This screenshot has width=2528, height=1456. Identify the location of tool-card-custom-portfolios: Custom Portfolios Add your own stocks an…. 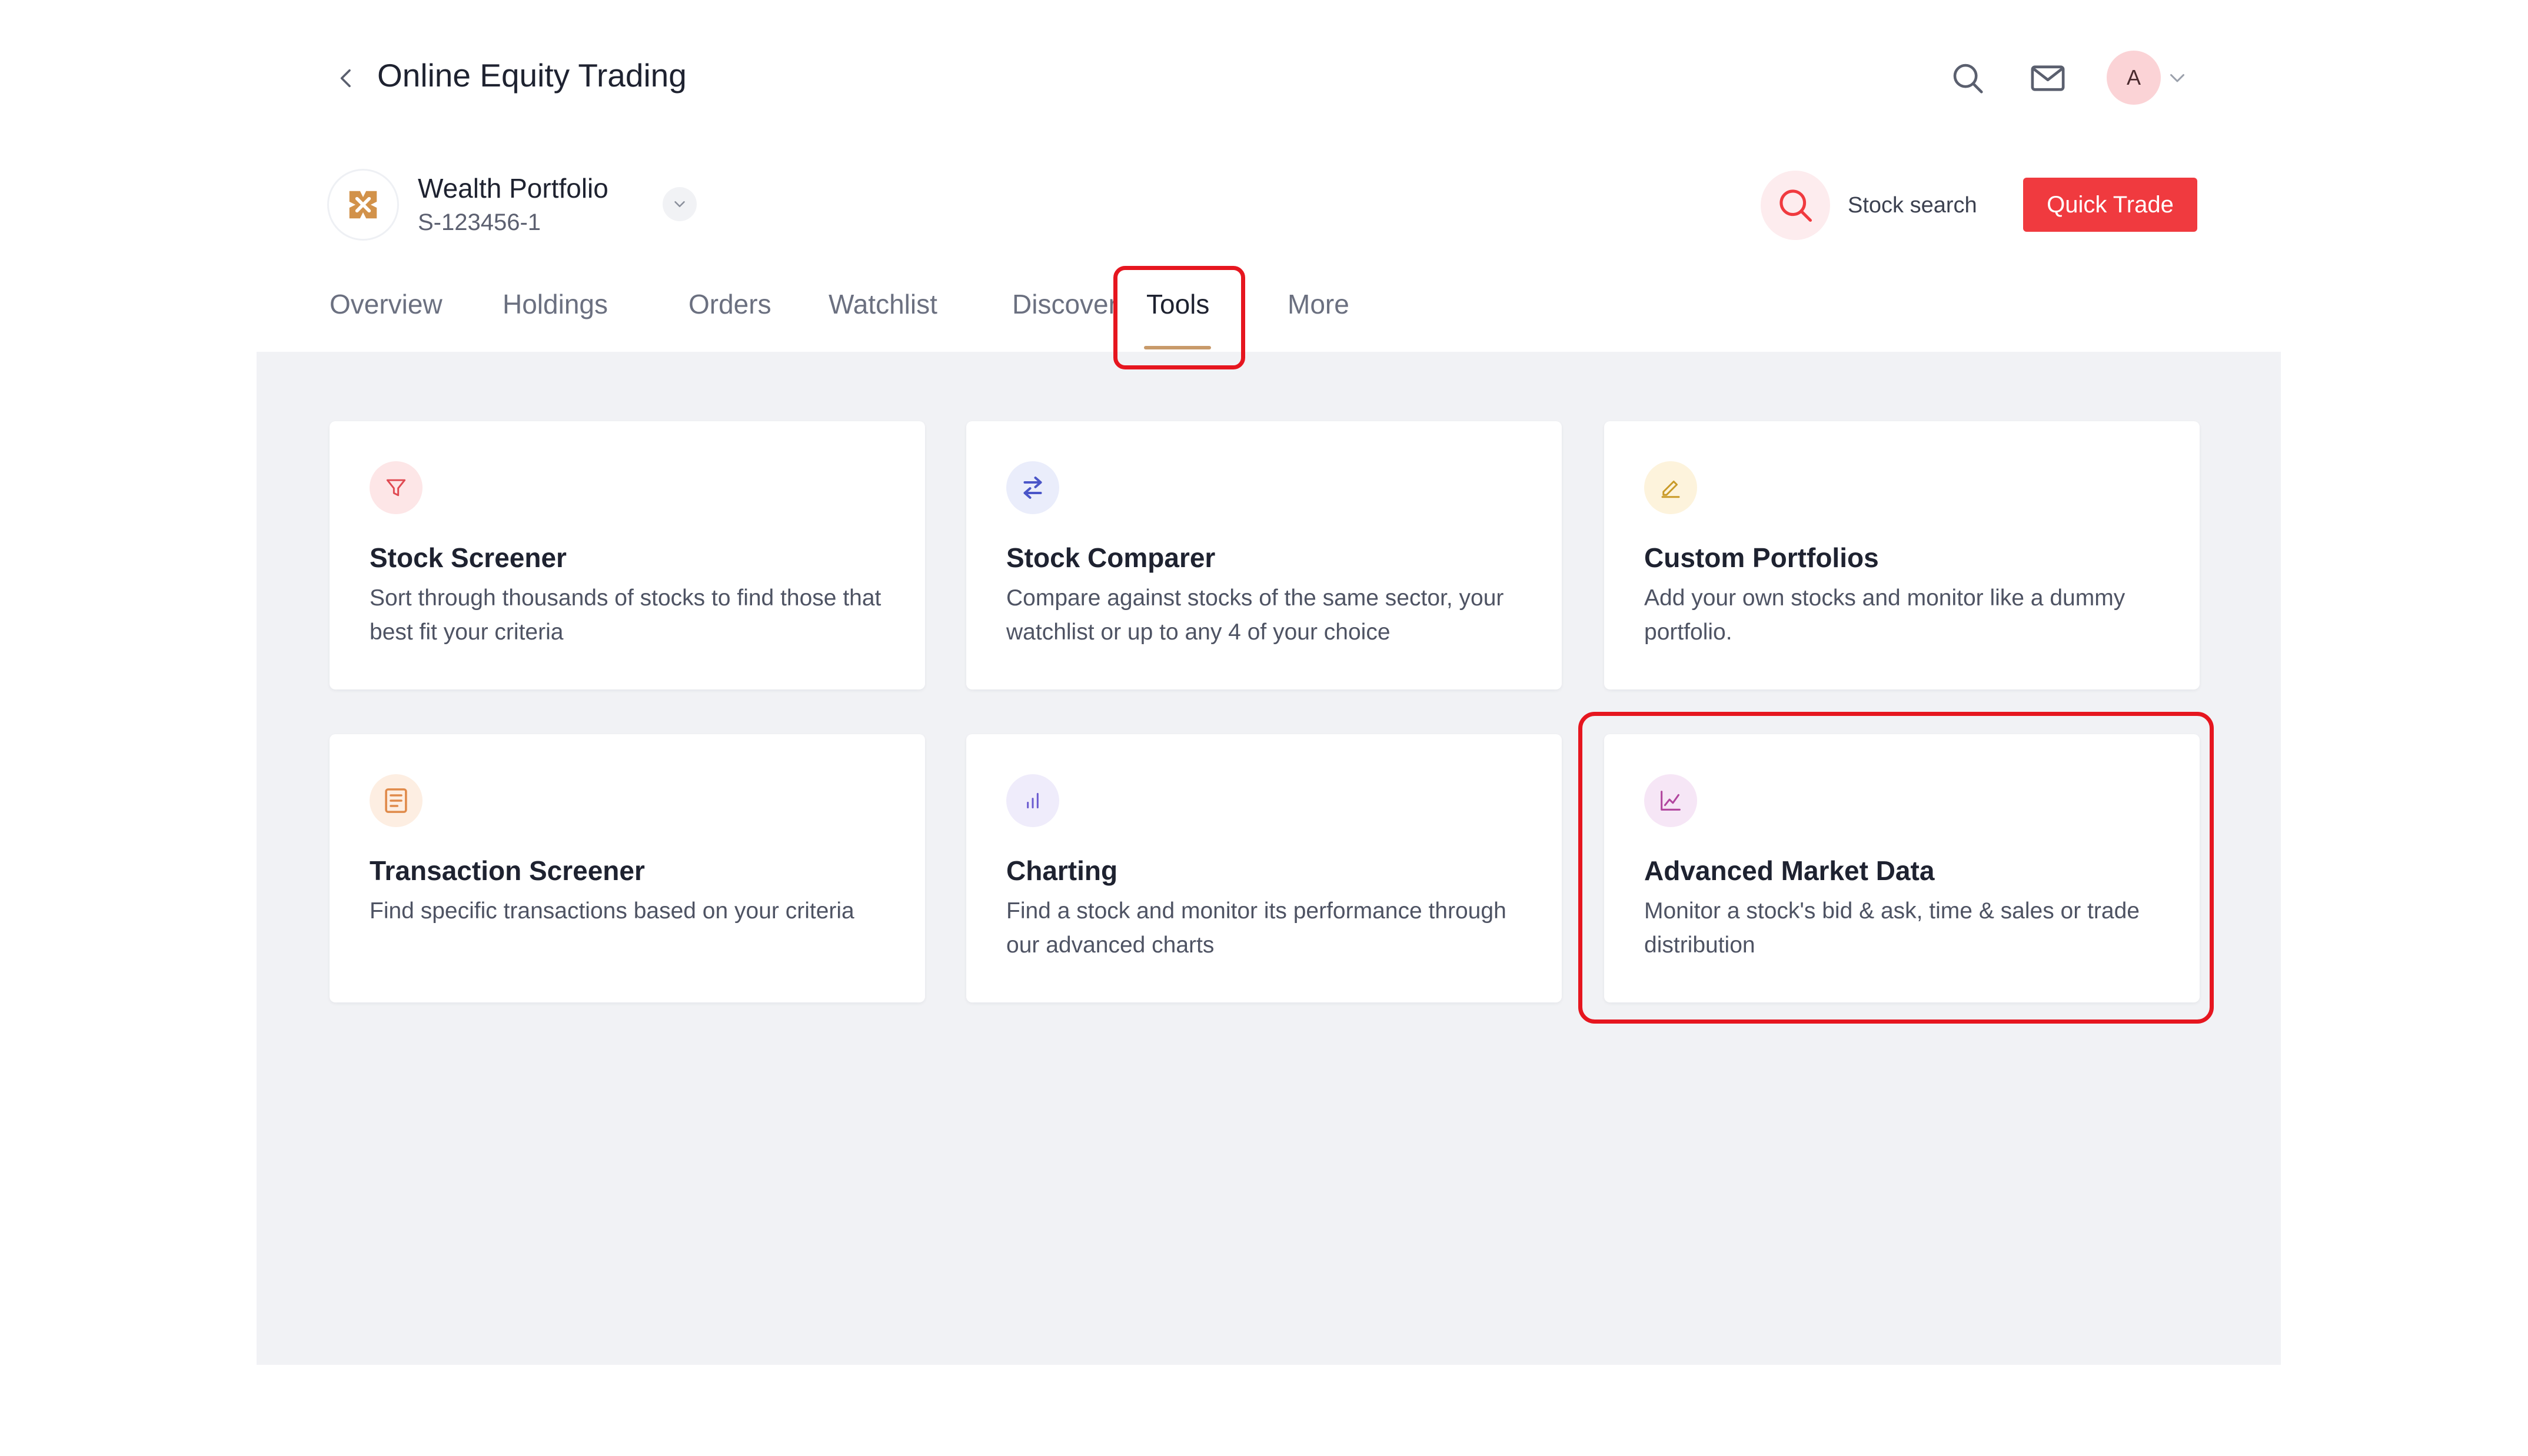
(1902, 555).